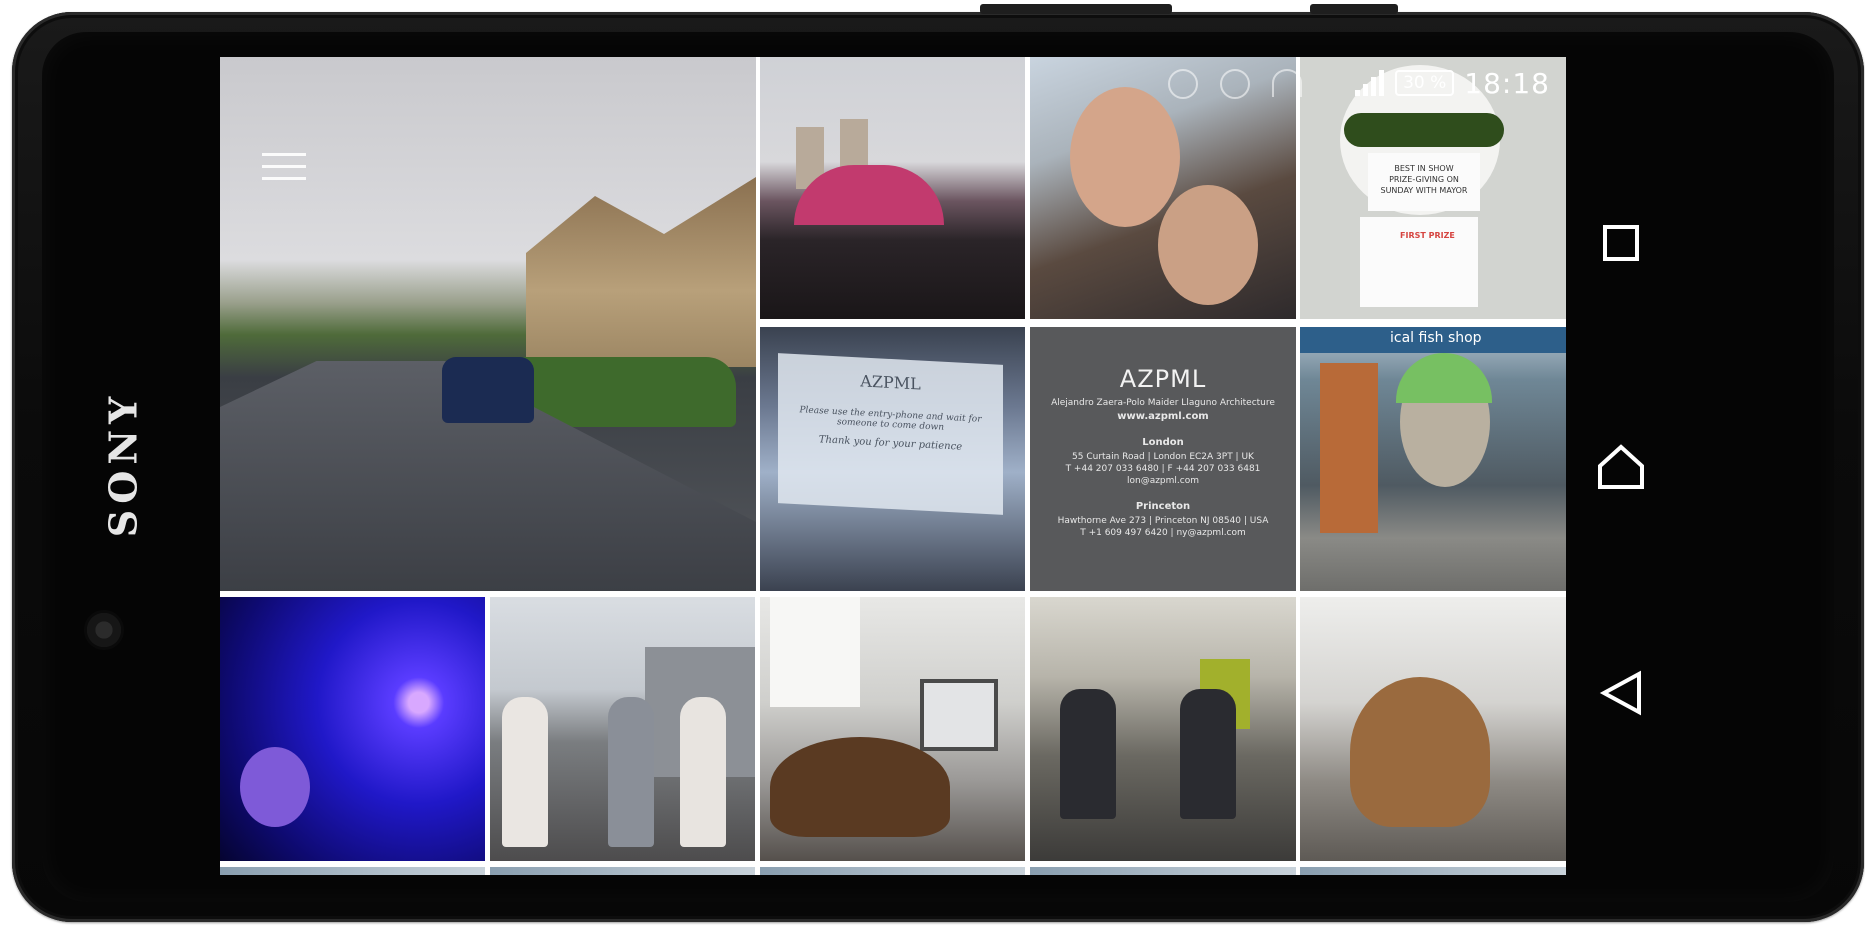 The image size is (1865, 928). I want to click on azpml-princeton-phone: T +1 609 497 6420 | ny@azpml.com, so click(1163, 533).